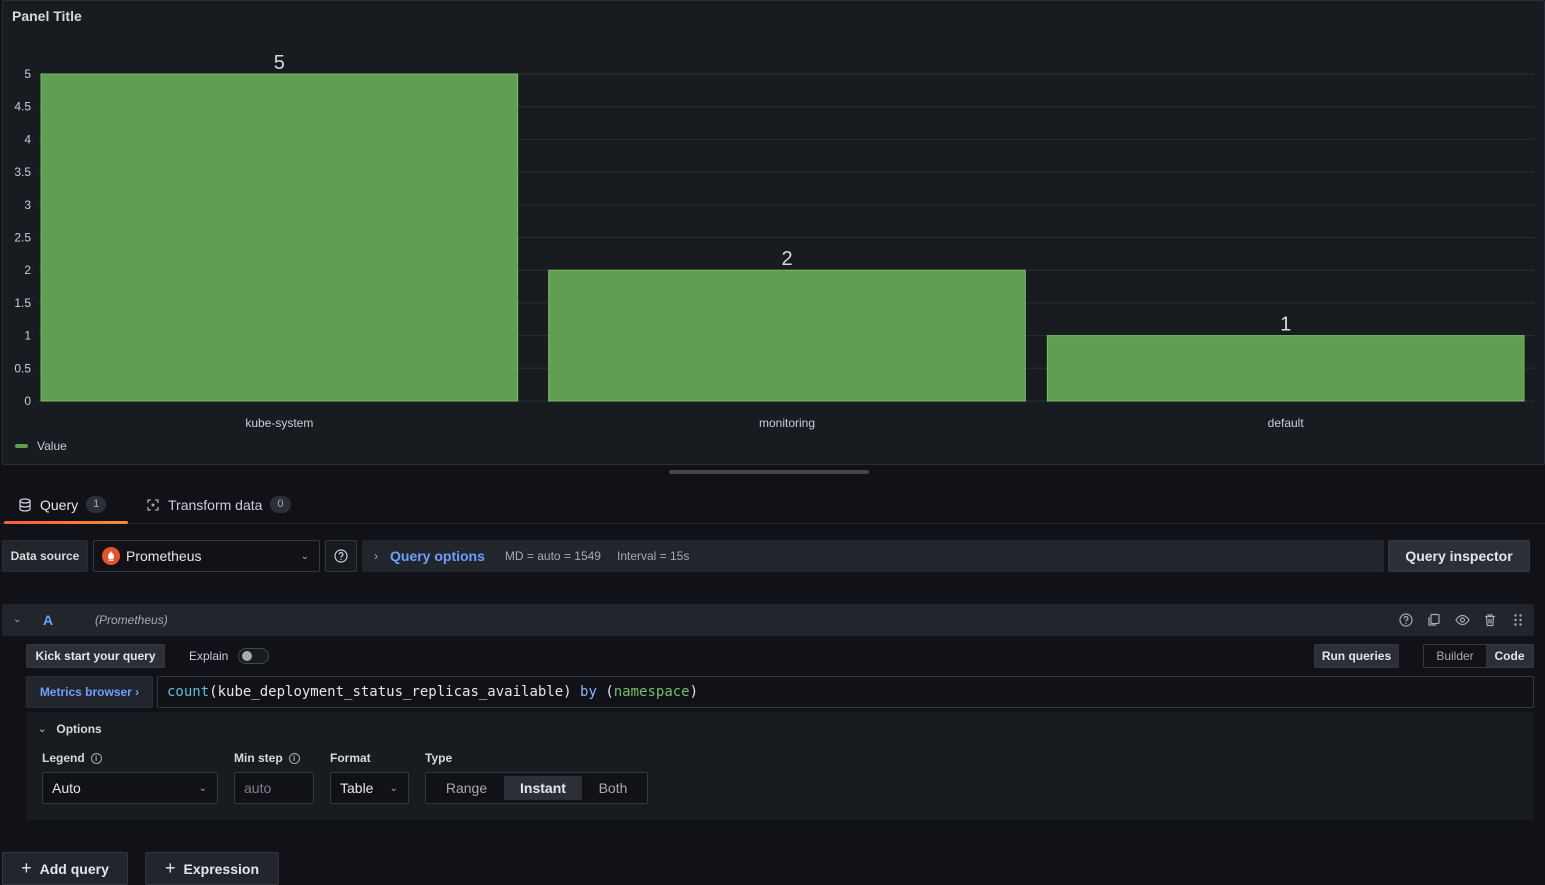 The height and width of the screenshot is (885, 1545). What do you see at coordinates (48, 620) in the screenshot?
I see `query-ref-id: A` at bounding box center [48, 620].